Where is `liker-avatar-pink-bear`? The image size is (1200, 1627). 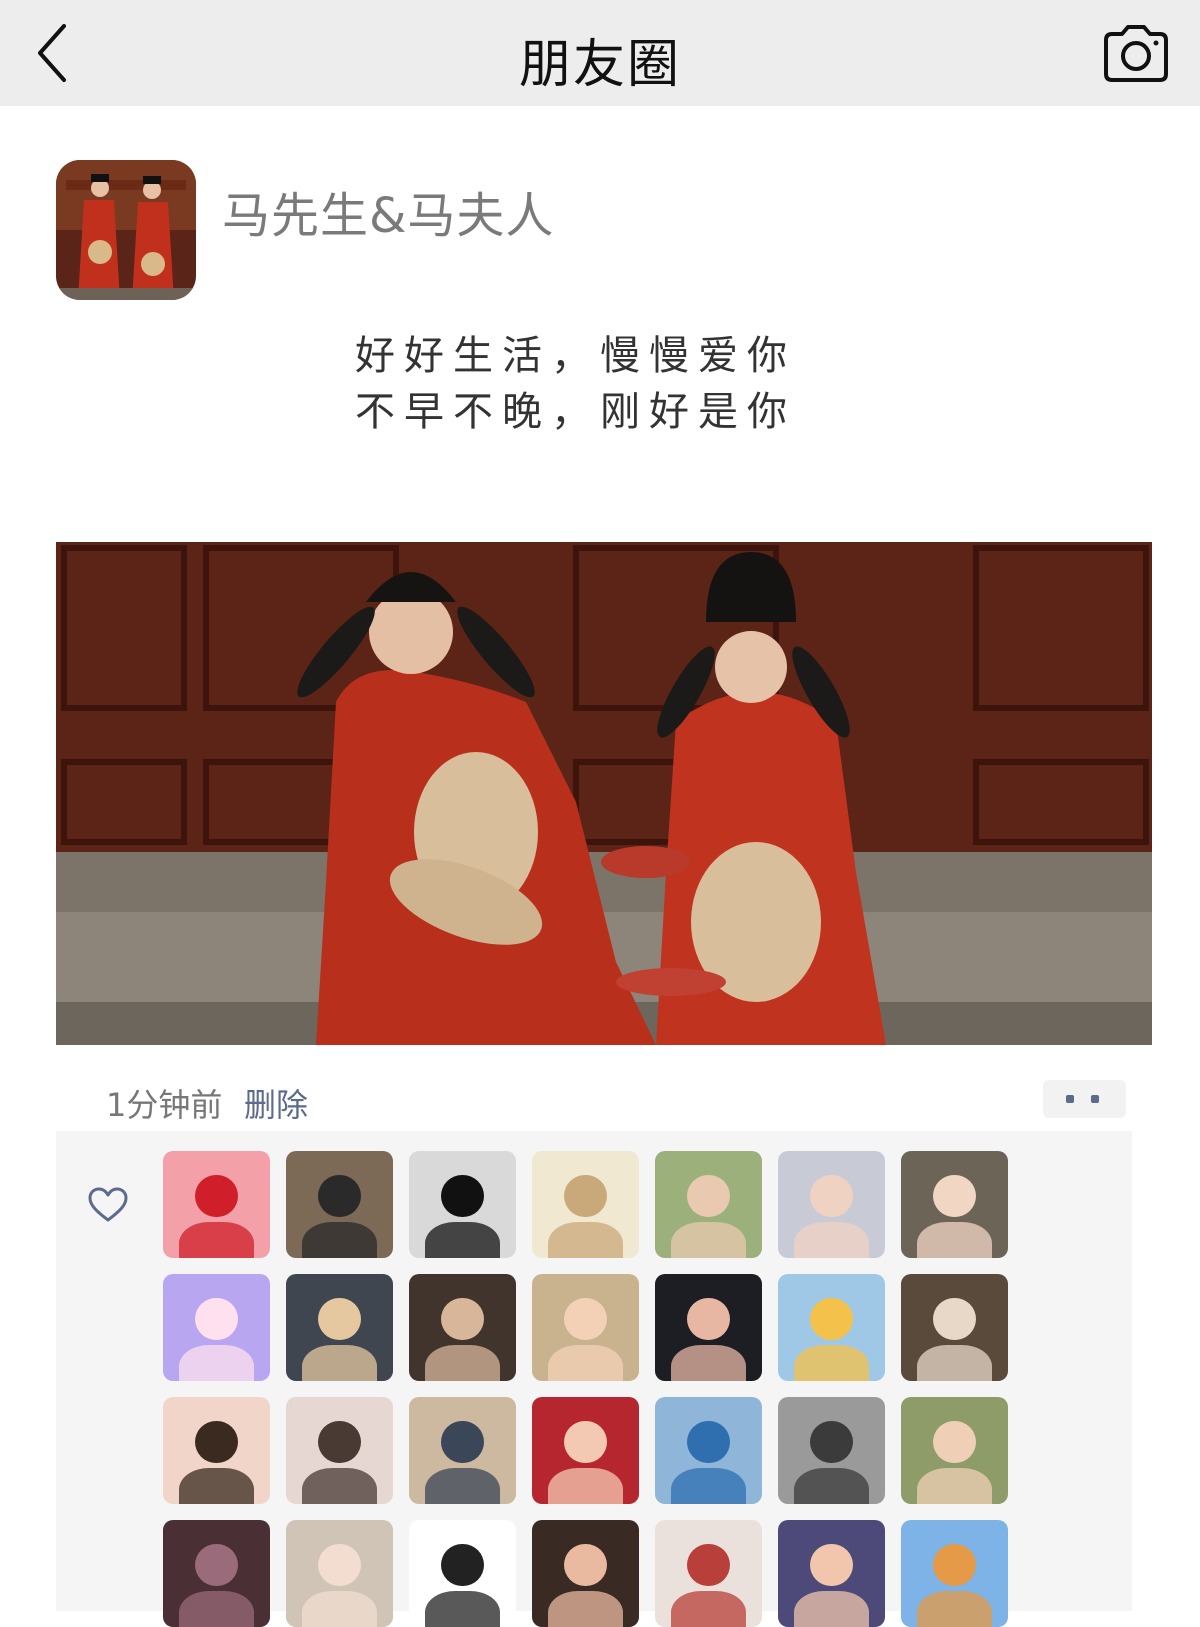
liker-avatar-pink-bear is located at coordinates (216, 1204).